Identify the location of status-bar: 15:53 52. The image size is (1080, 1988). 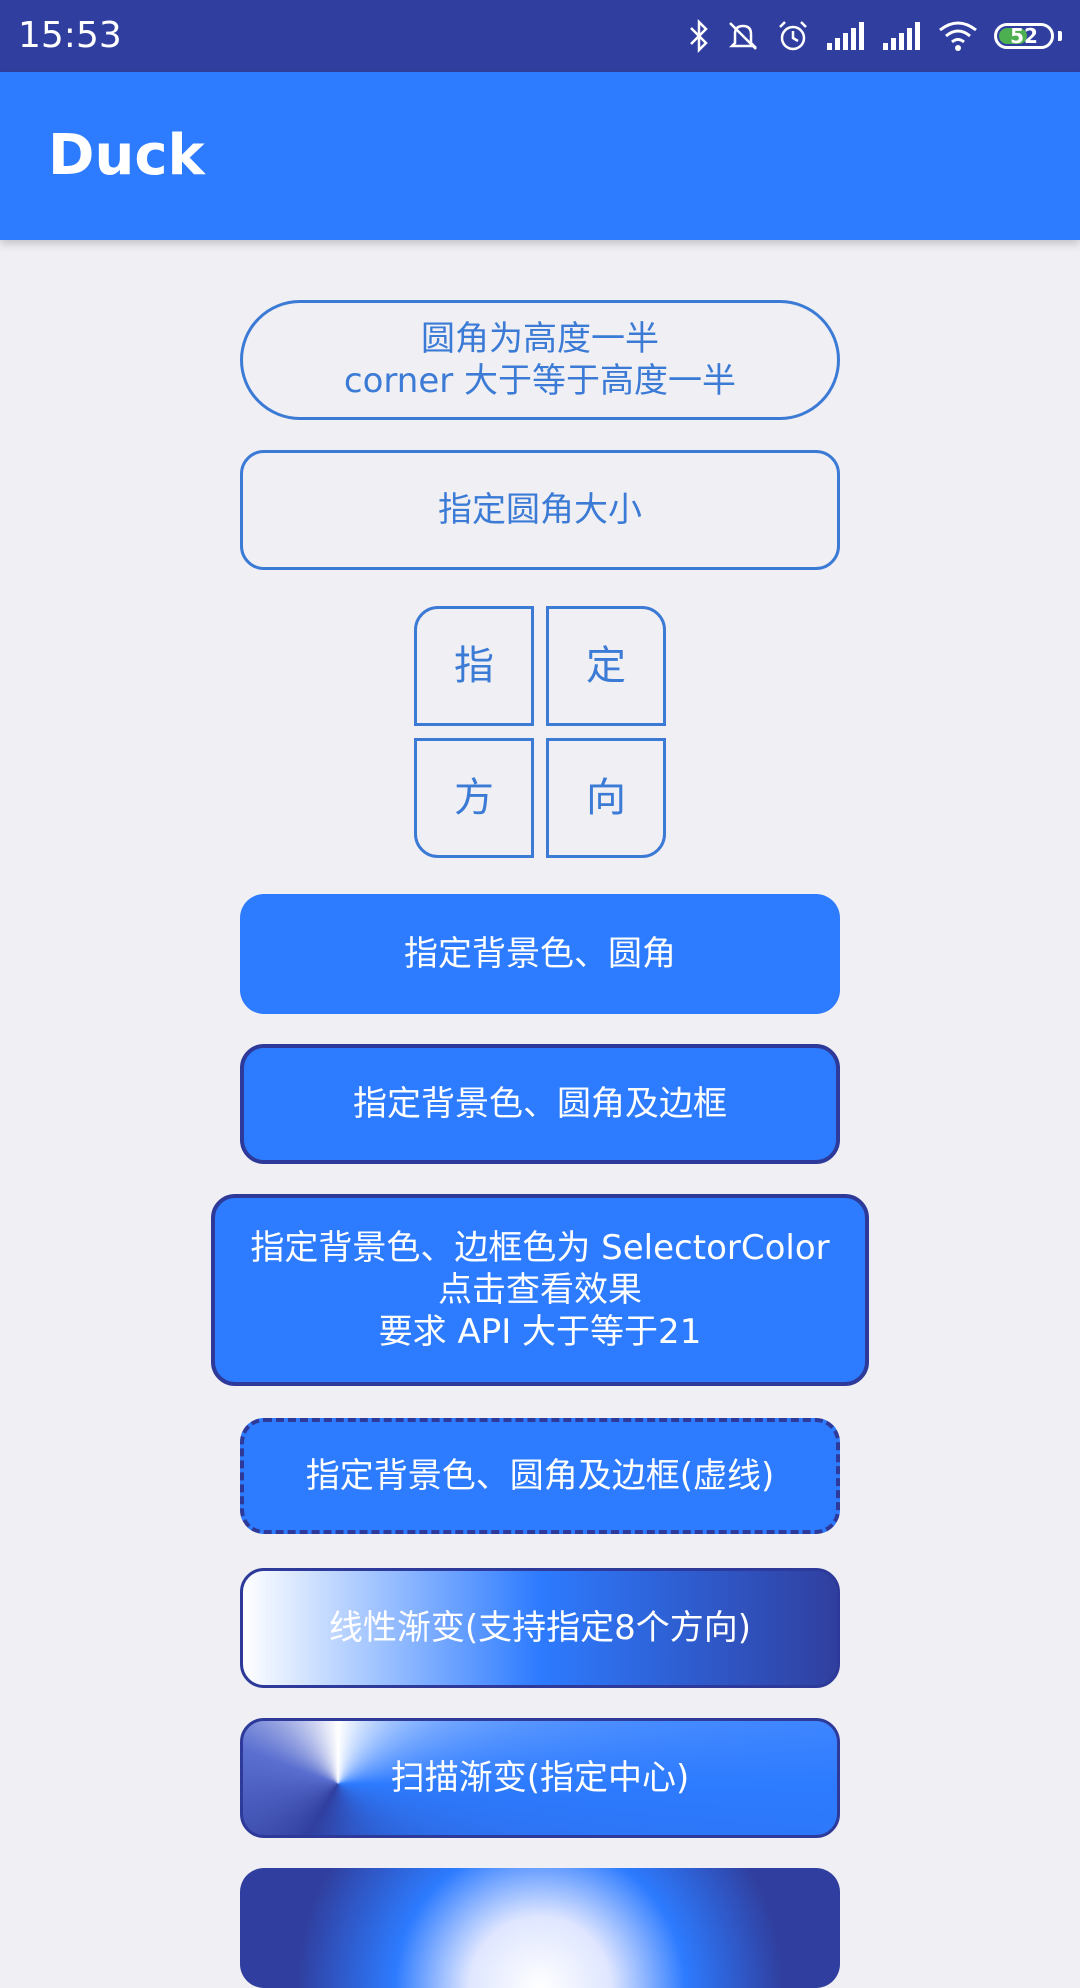
(540, 36).